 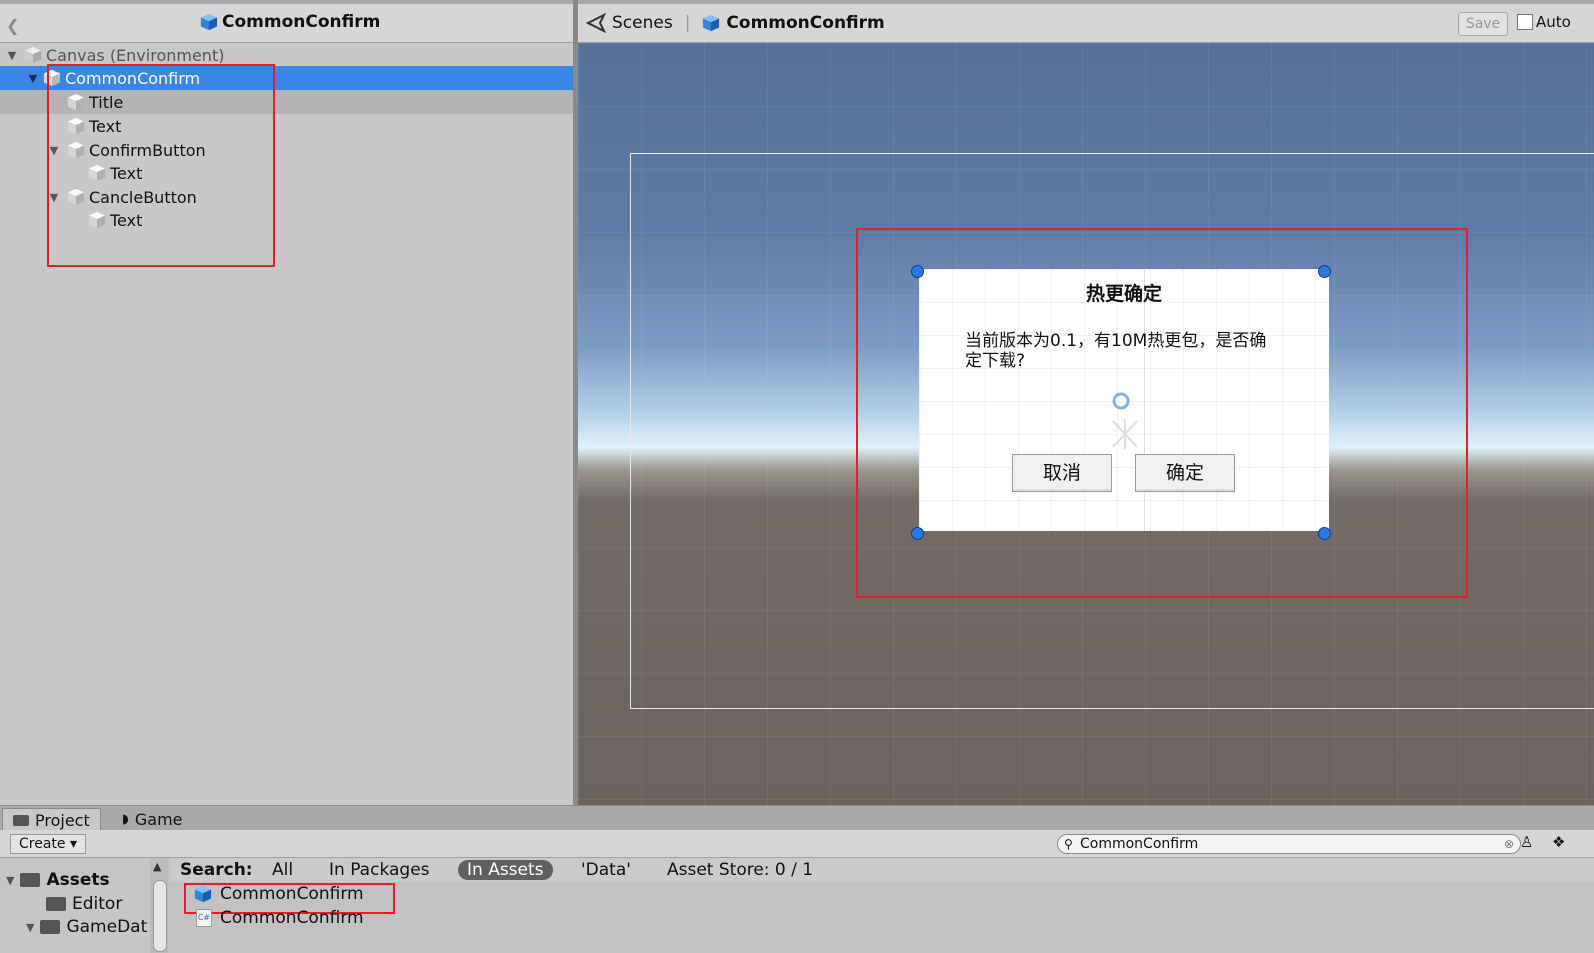 I want to click on dialog-message-line2: 定下载?, so click(x=995, y=361).